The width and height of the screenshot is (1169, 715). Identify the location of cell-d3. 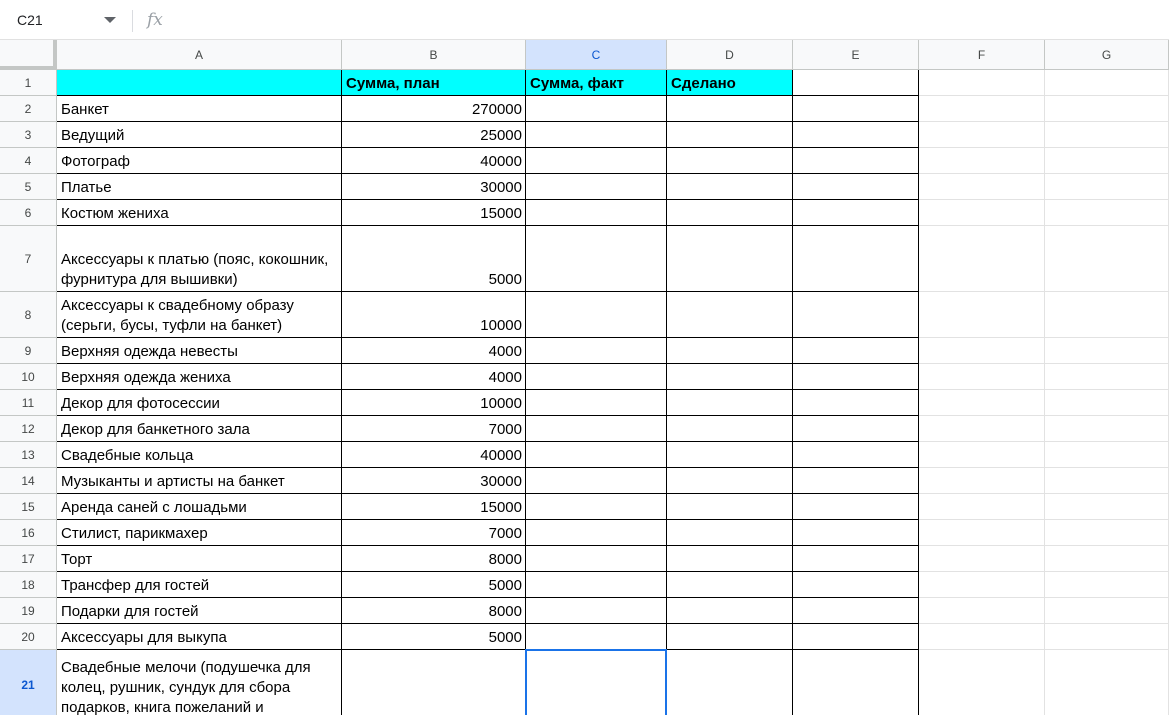
(730, 135).